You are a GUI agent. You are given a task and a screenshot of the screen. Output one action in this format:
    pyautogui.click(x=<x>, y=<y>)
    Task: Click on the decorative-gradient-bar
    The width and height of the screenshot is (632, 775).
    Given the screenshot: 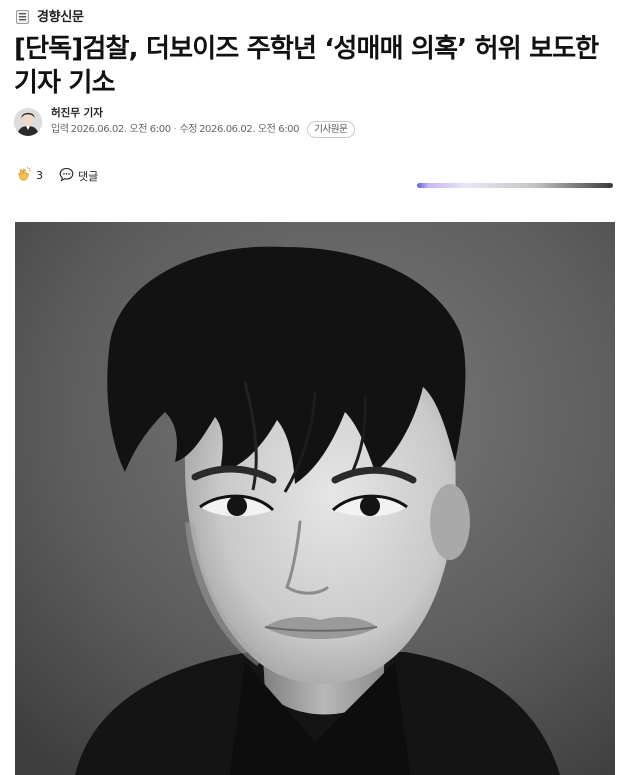 What is the action you would take?
    pyautogui.click(x=515, y=181)
    